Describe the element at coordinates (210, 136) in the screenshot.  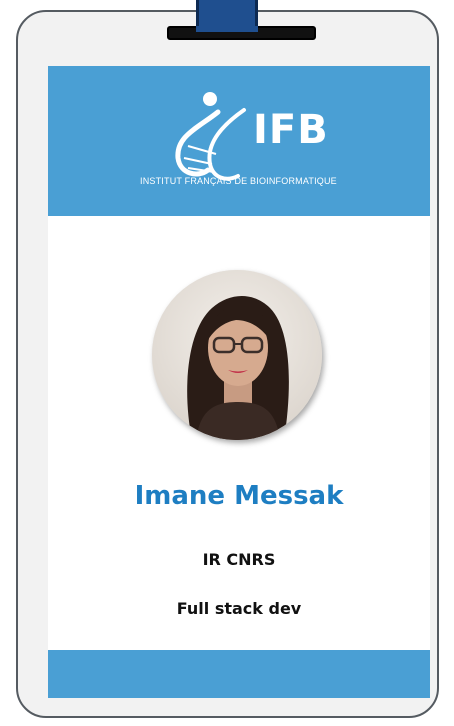
I see `dna-helix-figure-icon` at that location.